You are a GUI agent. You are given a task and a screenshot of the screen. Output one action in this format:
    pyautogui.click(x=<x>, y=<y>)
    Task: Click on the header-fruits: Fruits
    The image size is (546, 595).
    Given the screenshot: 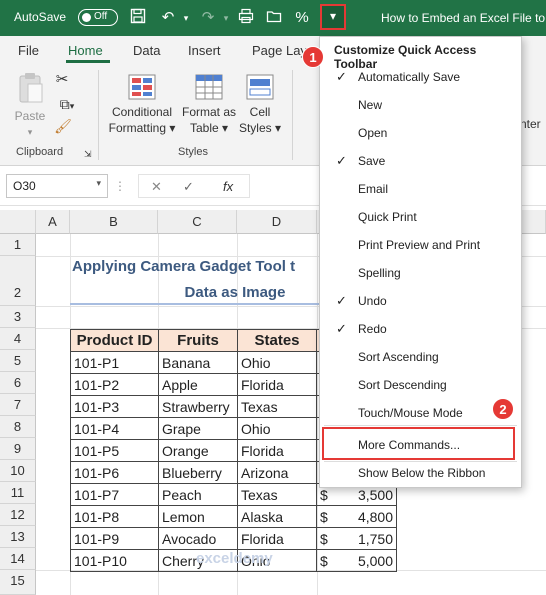 What is the action you would take?
    pyautogui.click(x=198, y=340)
    